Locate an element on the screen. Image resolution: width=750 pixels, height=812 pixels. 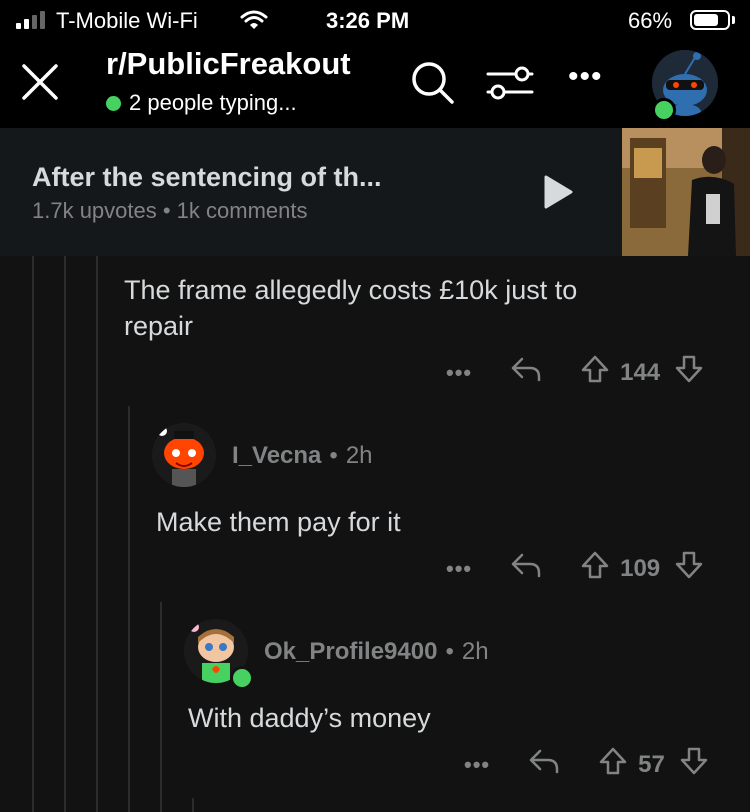
close-button is located at coordinates (40, 82).